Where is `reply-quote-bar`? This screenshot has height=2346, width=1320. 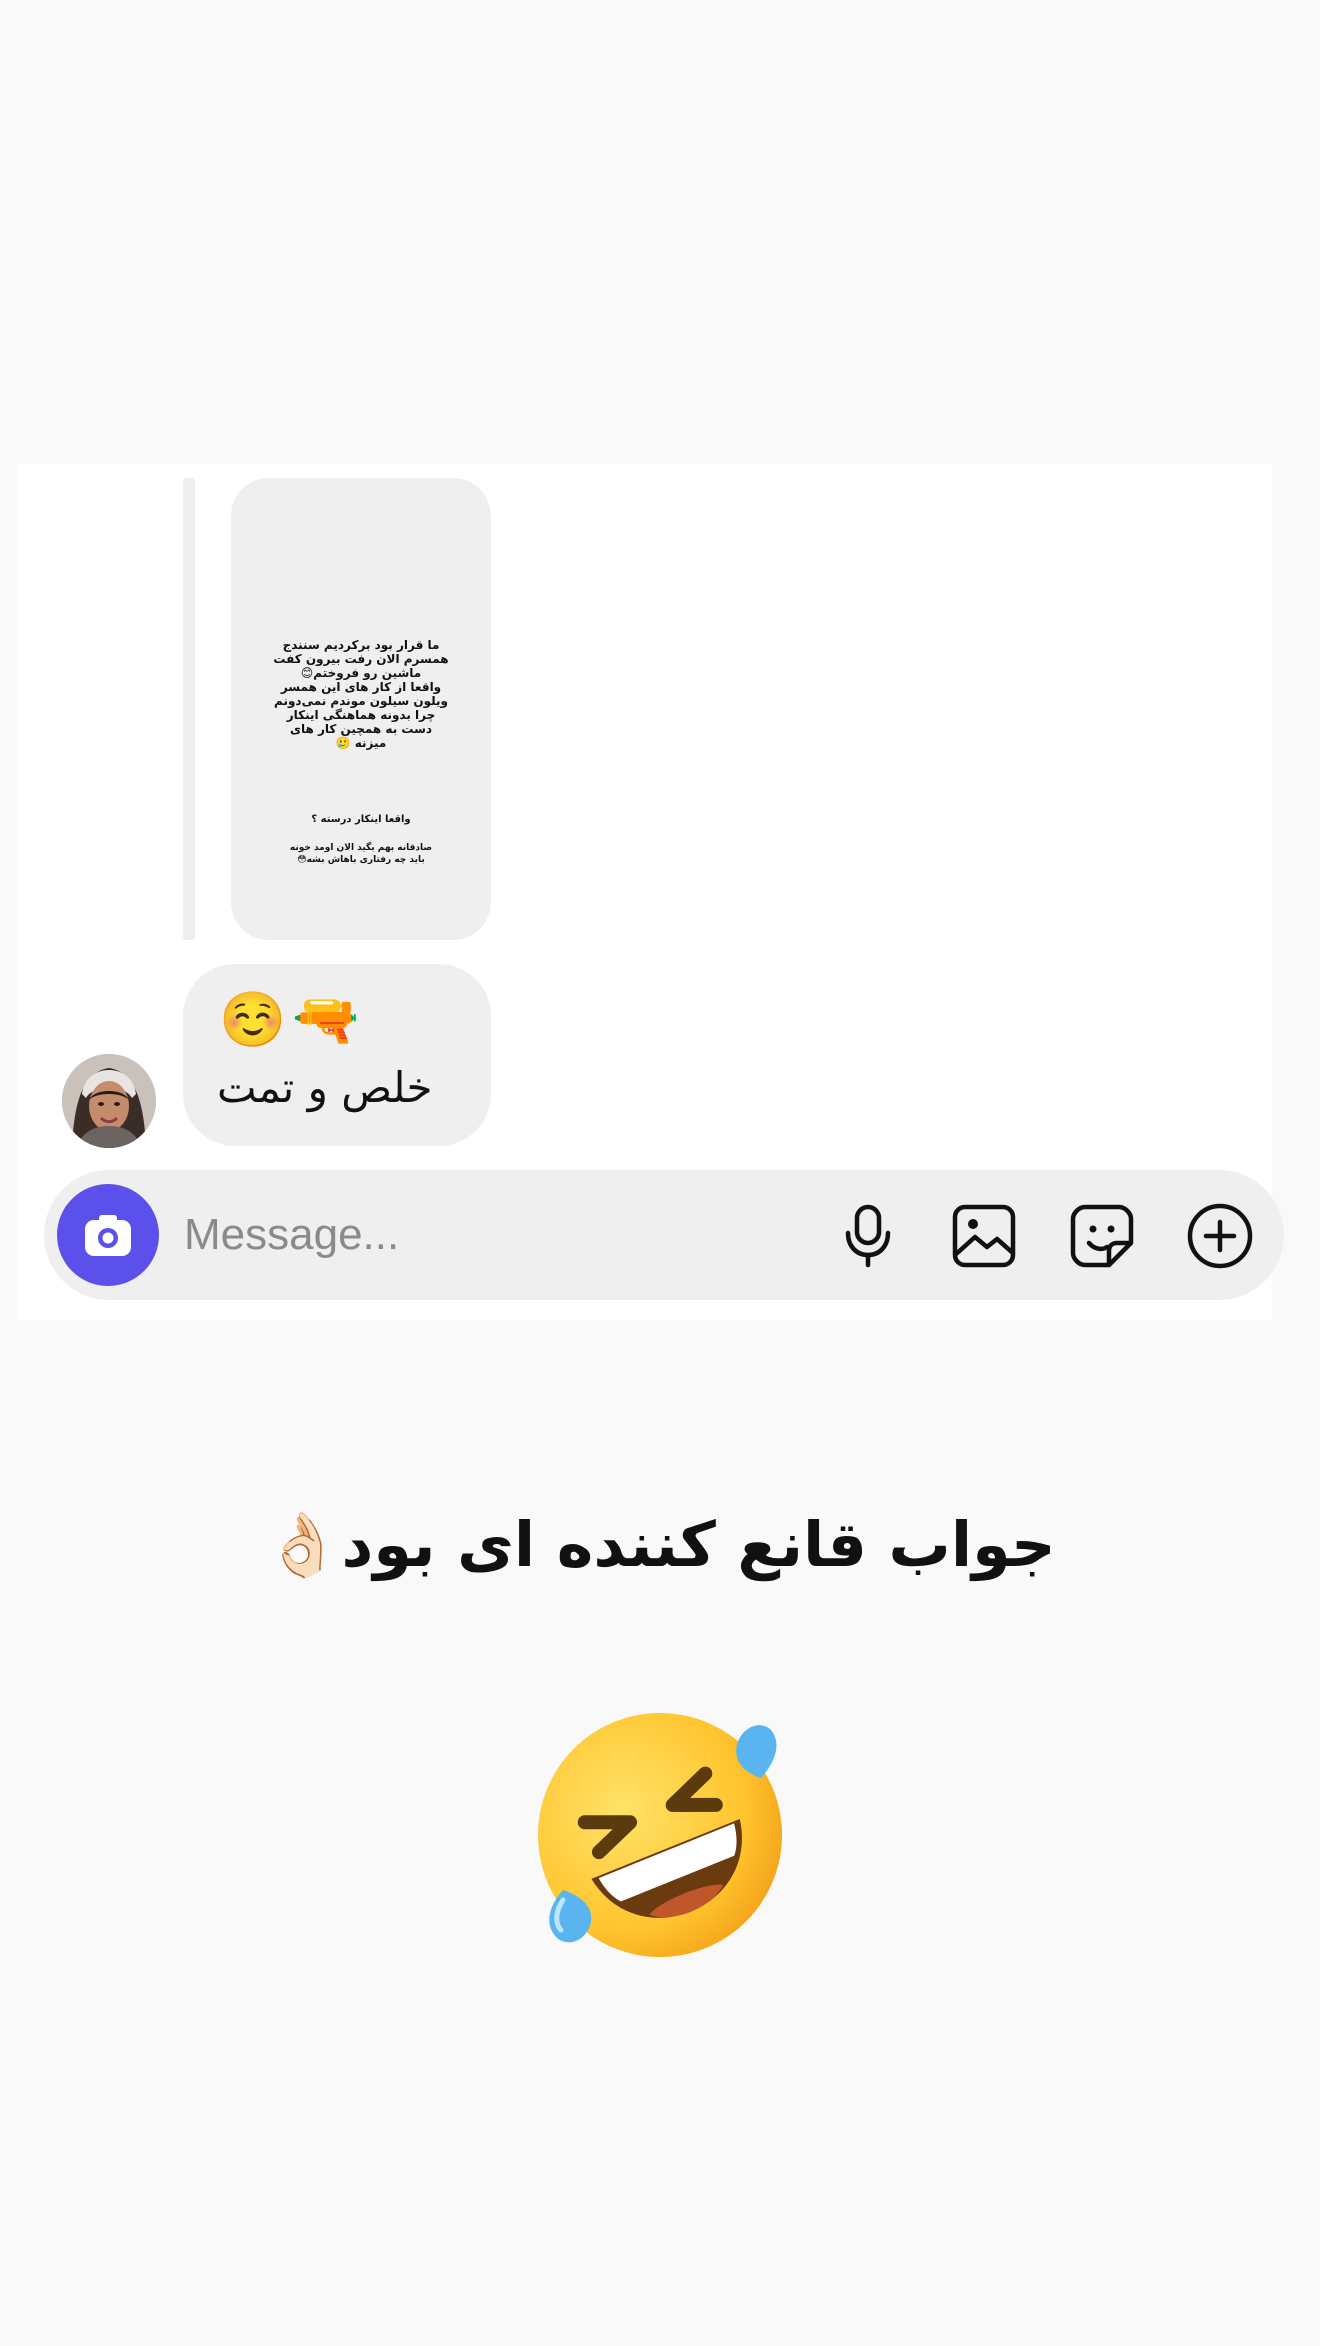 reply-quote-bar is located at coordinates (189, 709).